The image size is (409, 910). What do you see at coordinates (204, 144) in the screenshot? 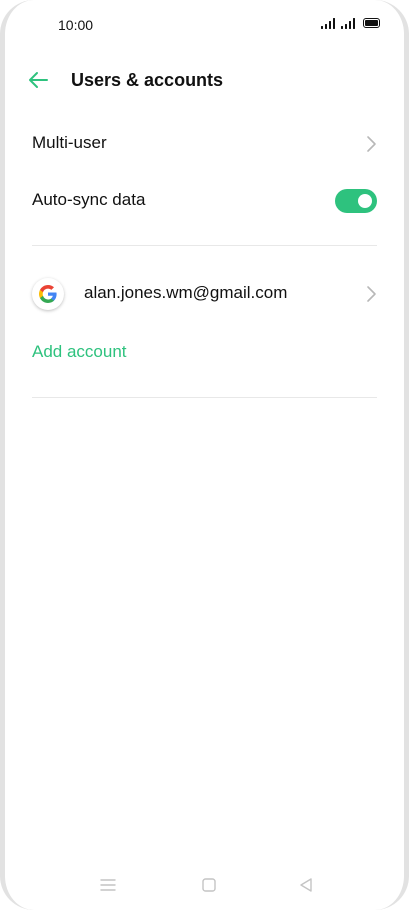
I see `multi-user-row: Multi-user` at bounding box center [204, 144].